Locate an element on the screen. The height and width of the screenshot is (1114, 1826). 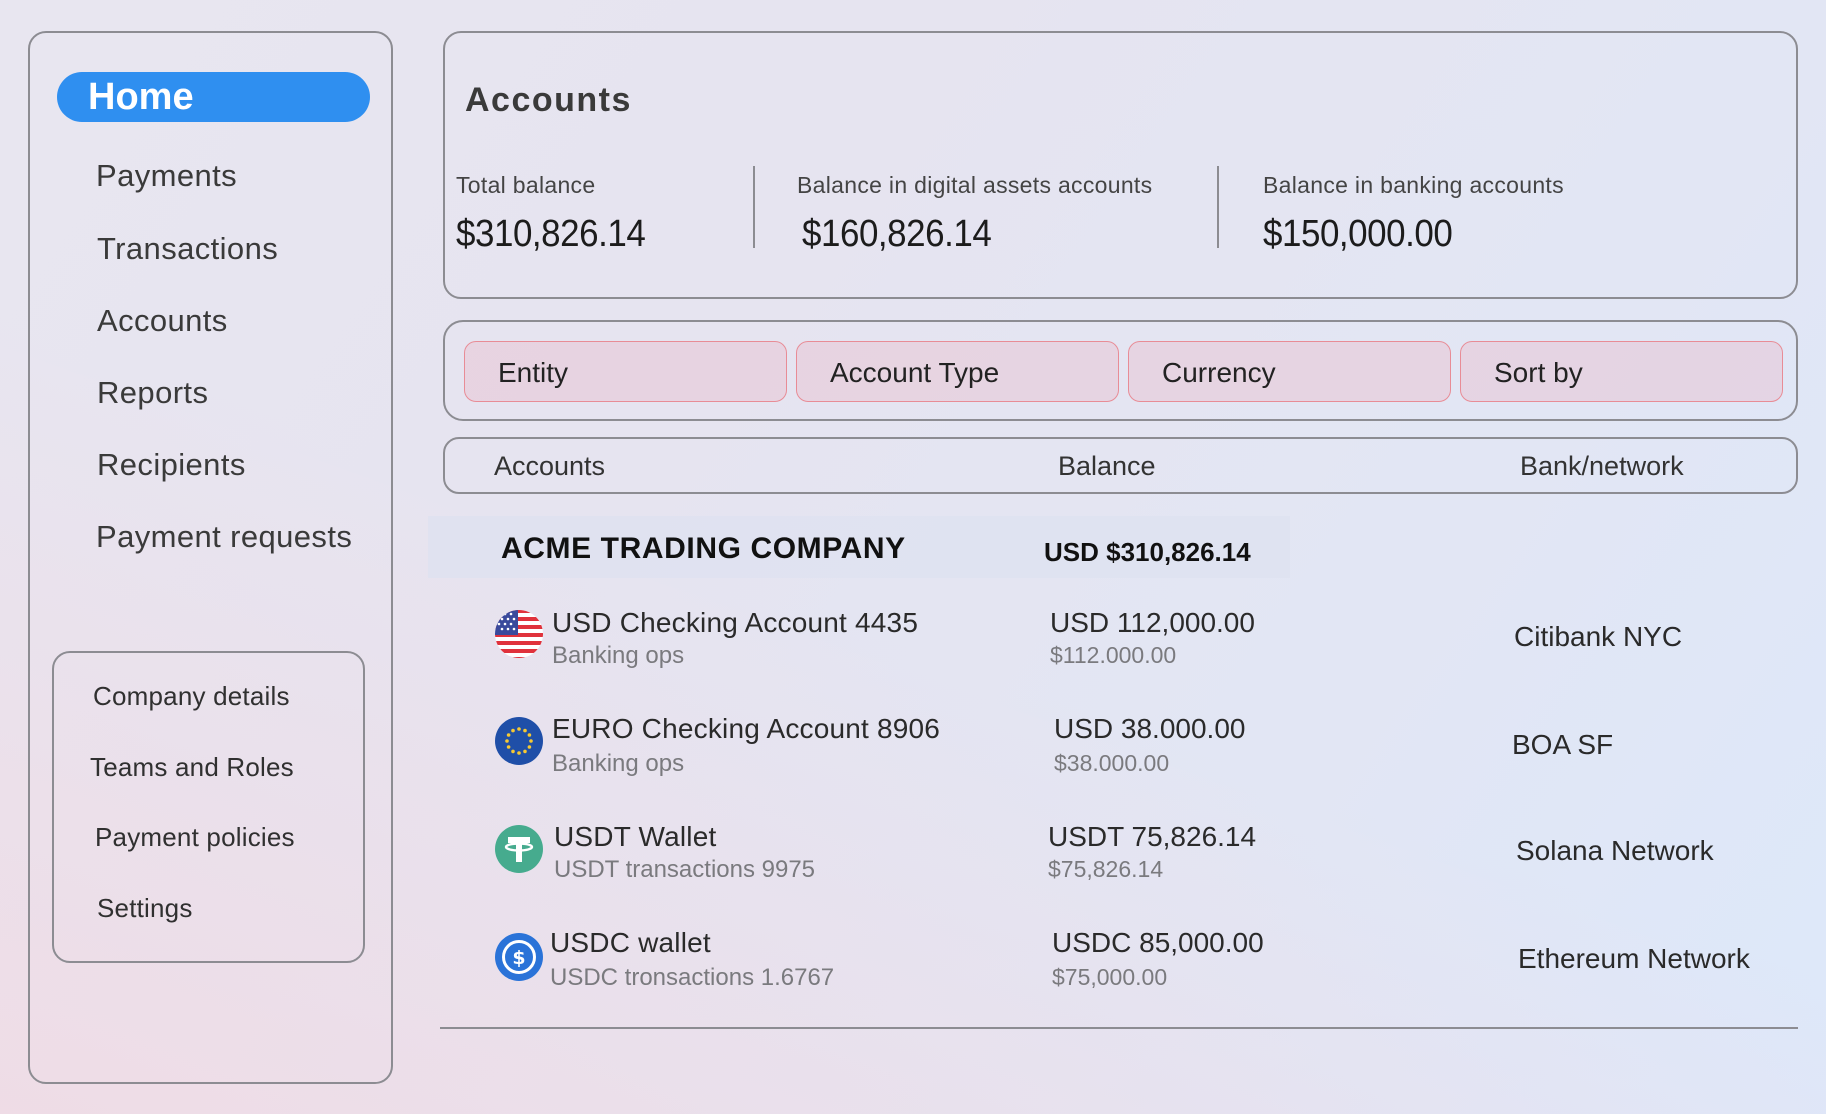
stat-label: Balance in banking accounts is located at coordinates (1413, 185).